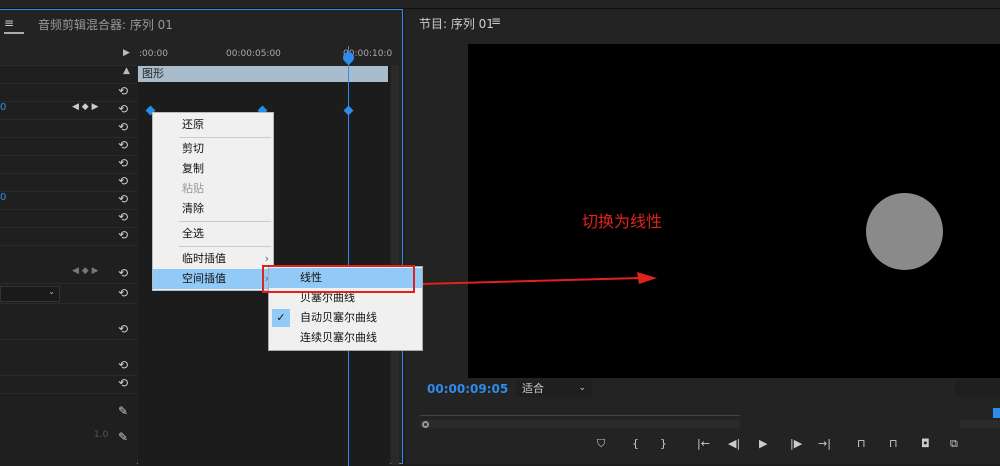 This screenshot has width=1000, height=466. Describe the element at coordinates (533, 388) in the screenshot. I see `fit-value: 适合` at that location.